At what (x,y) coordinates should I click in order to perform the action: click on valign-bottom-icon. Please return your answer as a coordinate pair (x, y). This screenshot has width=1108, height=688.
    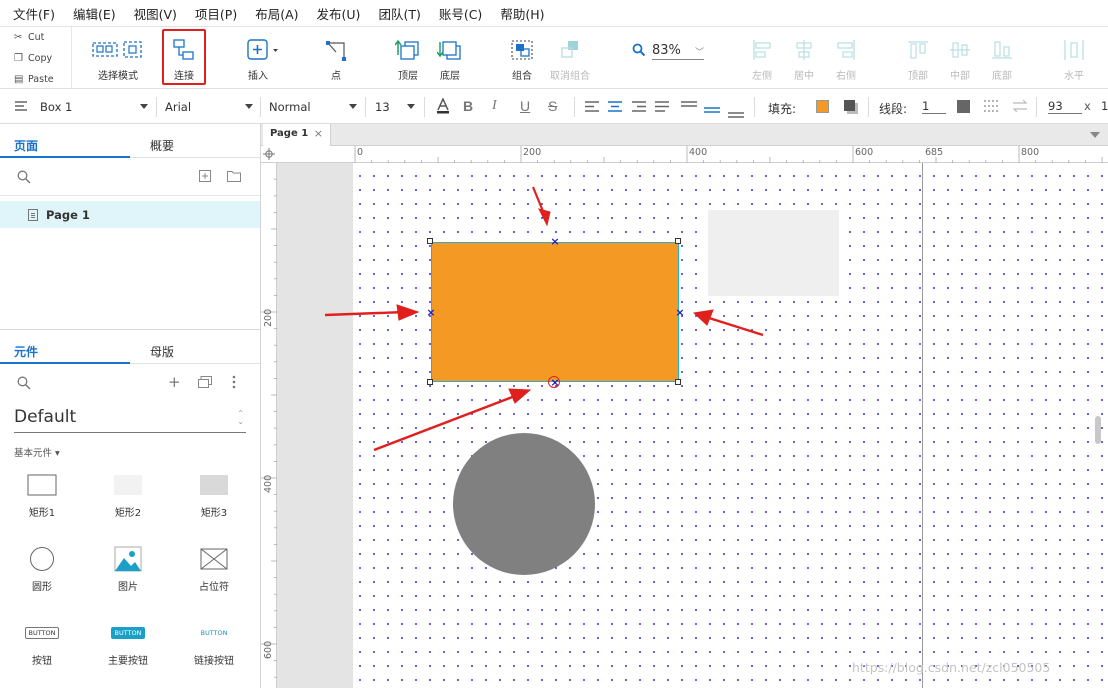
    Looking at the image, I should click on (736, 116).